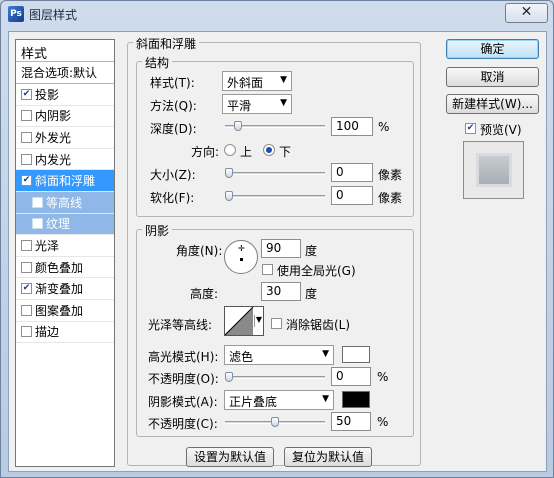 This screenshot has width=554, height=478. What do you see at coordinates (241, 259) in the screenshot?
I see `angle-dial-center` at bounding box center [241, 259].